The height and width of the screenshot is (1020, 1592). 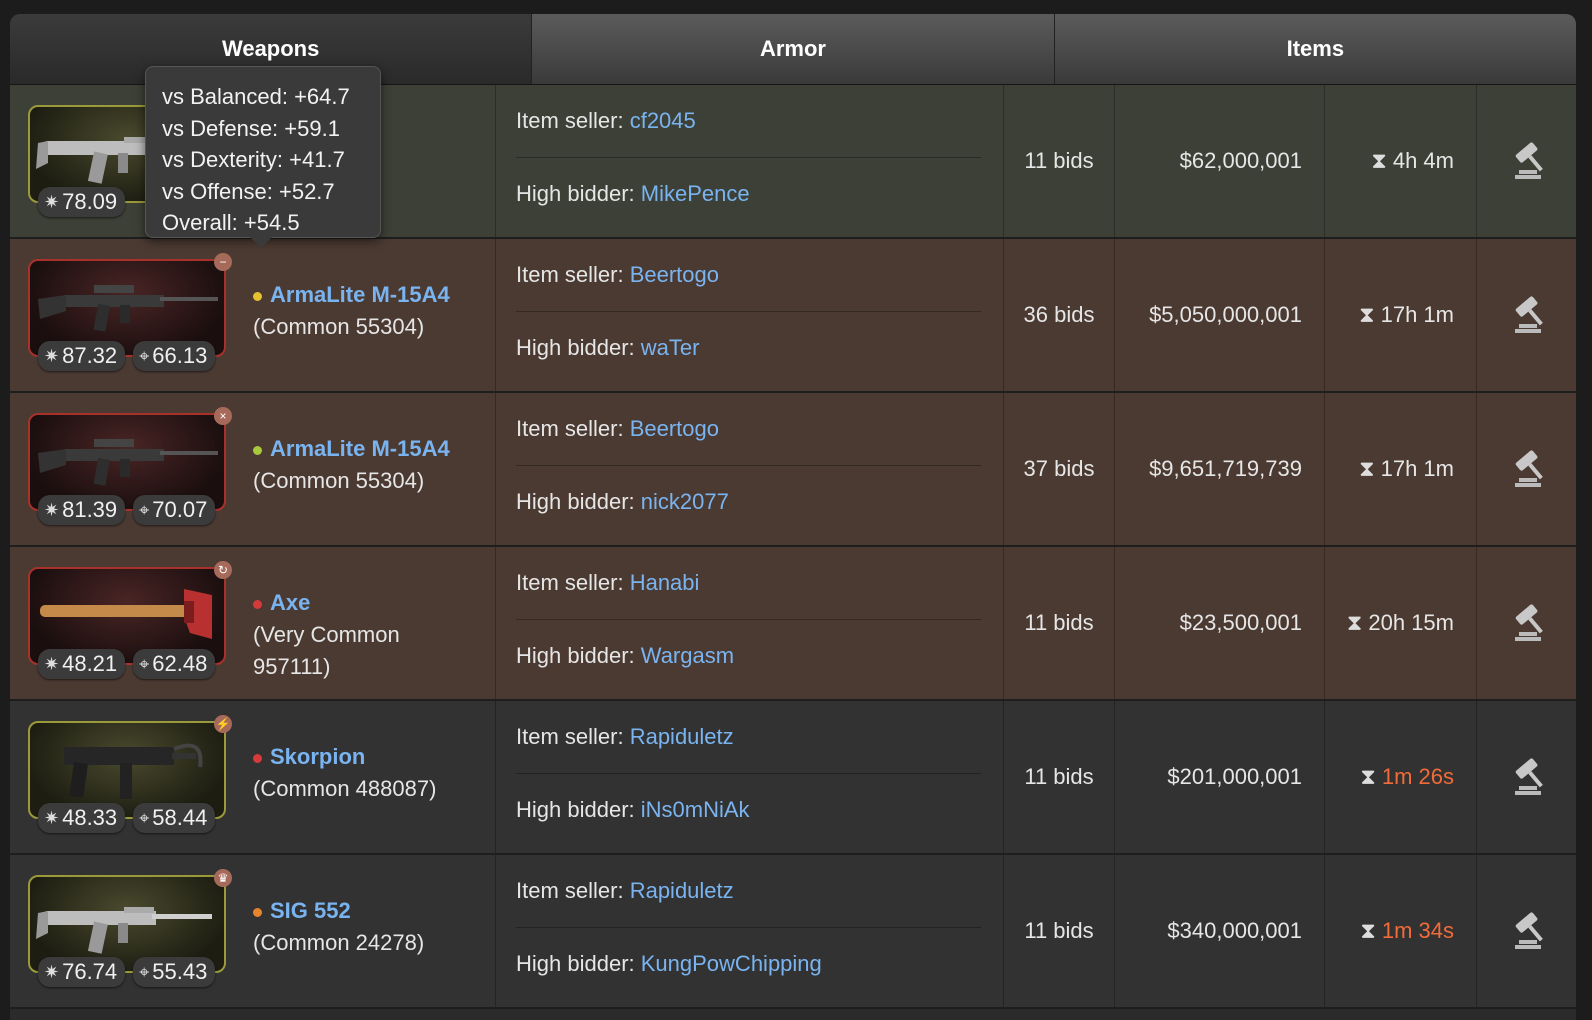 I want to click on damage-stat: ✷ 76.74, so click(x=82, y=972).